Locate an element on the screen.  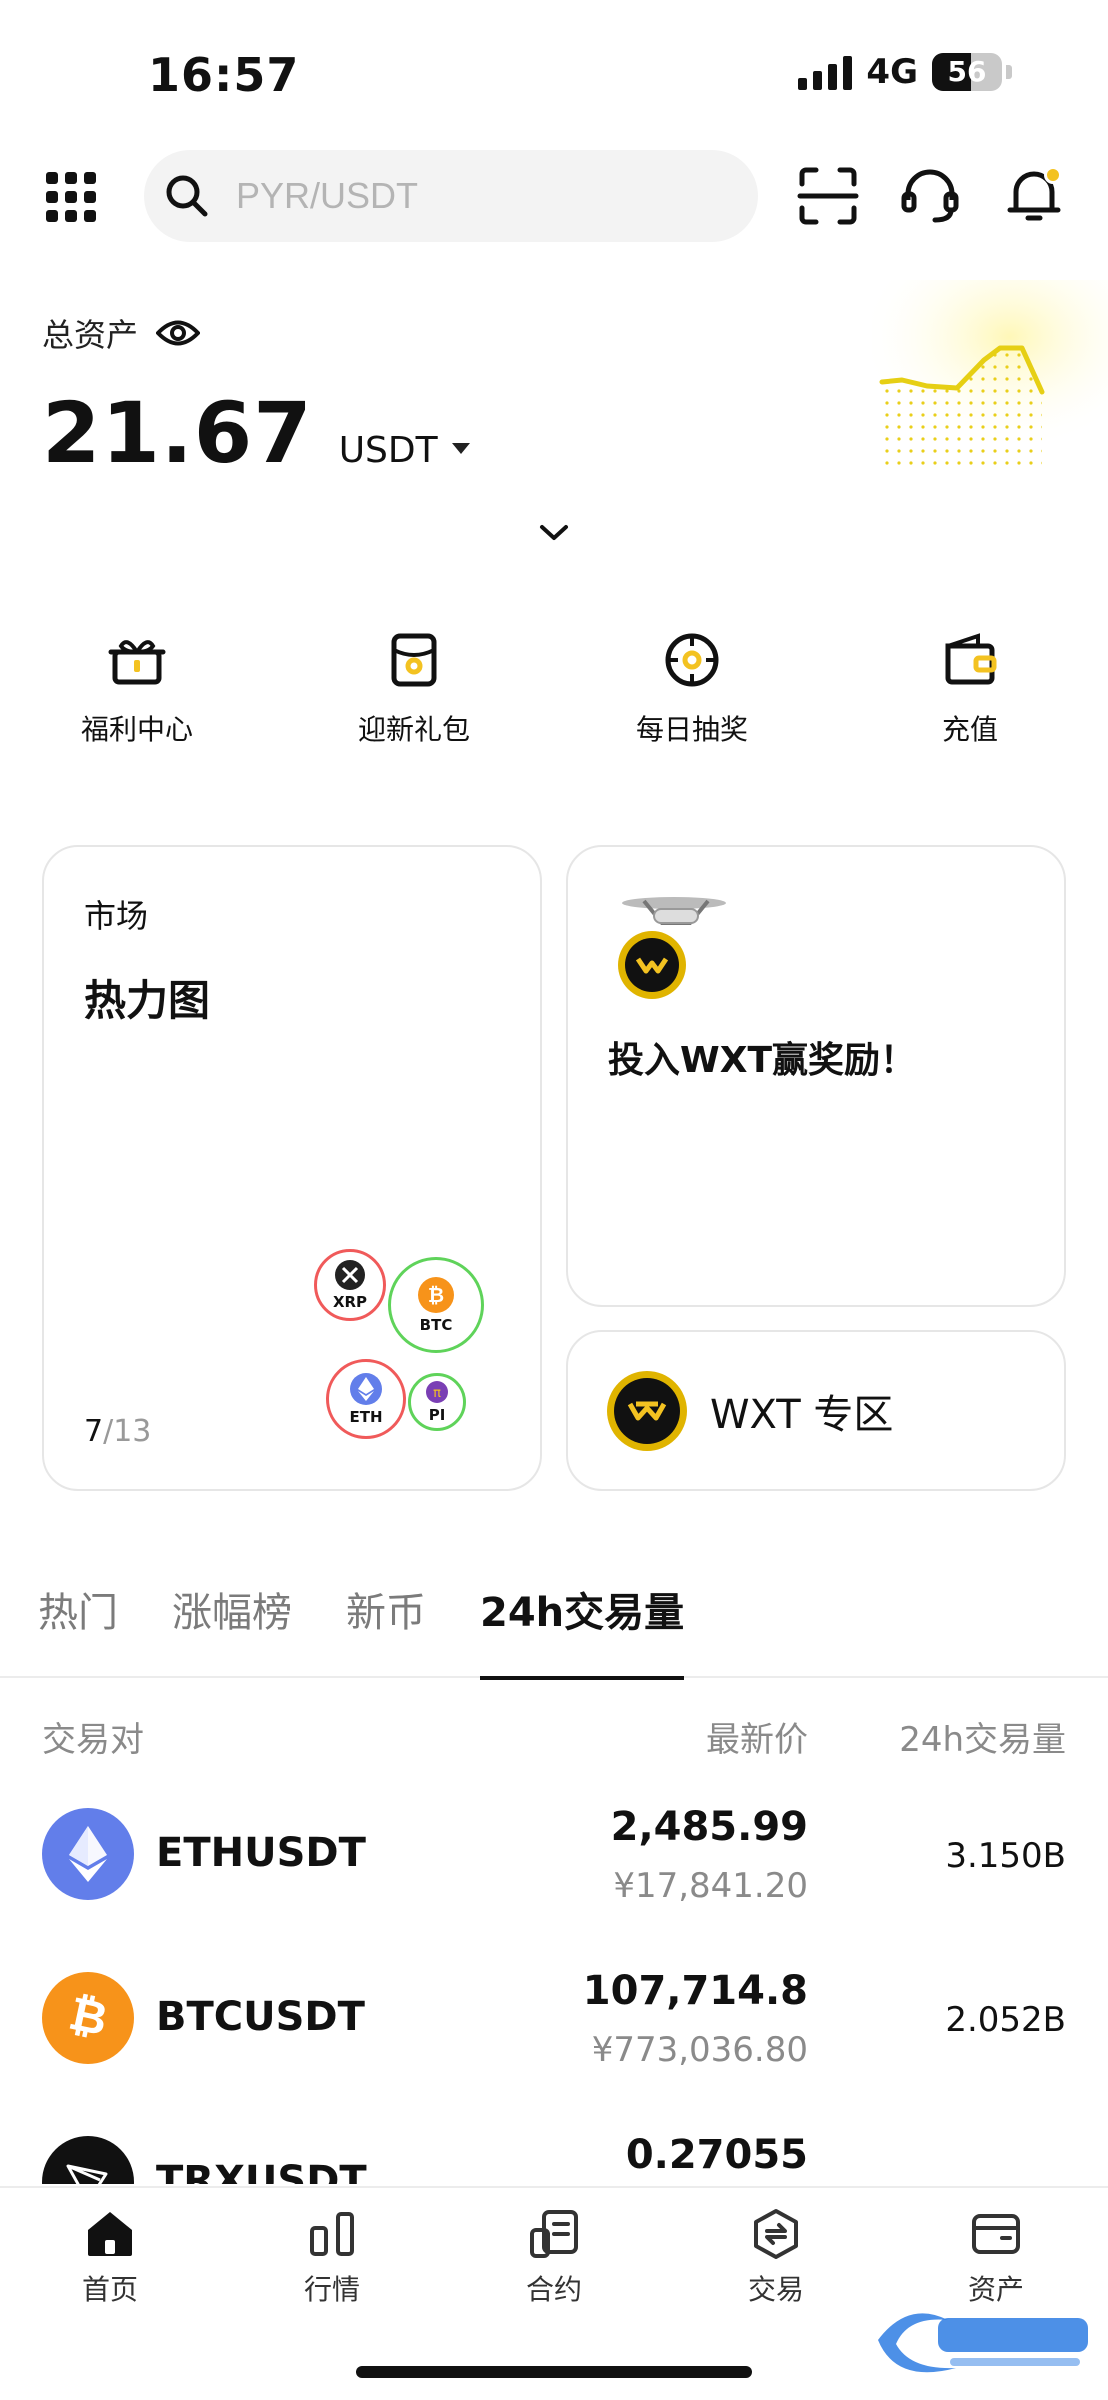
notification-dot is located at coordinates (1053, 175).